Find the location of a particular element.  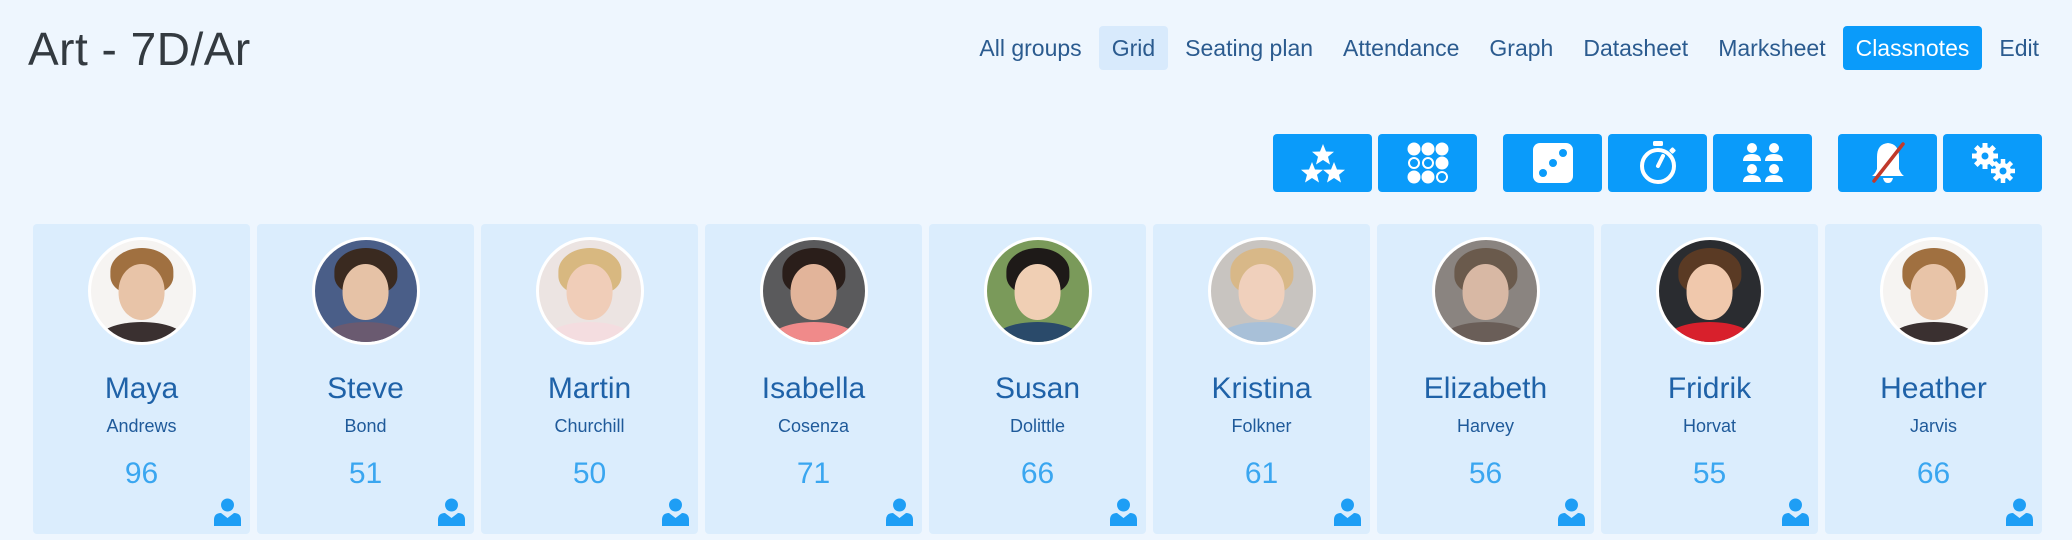

student-last-name: Bond is located at coordinates (365, 426).